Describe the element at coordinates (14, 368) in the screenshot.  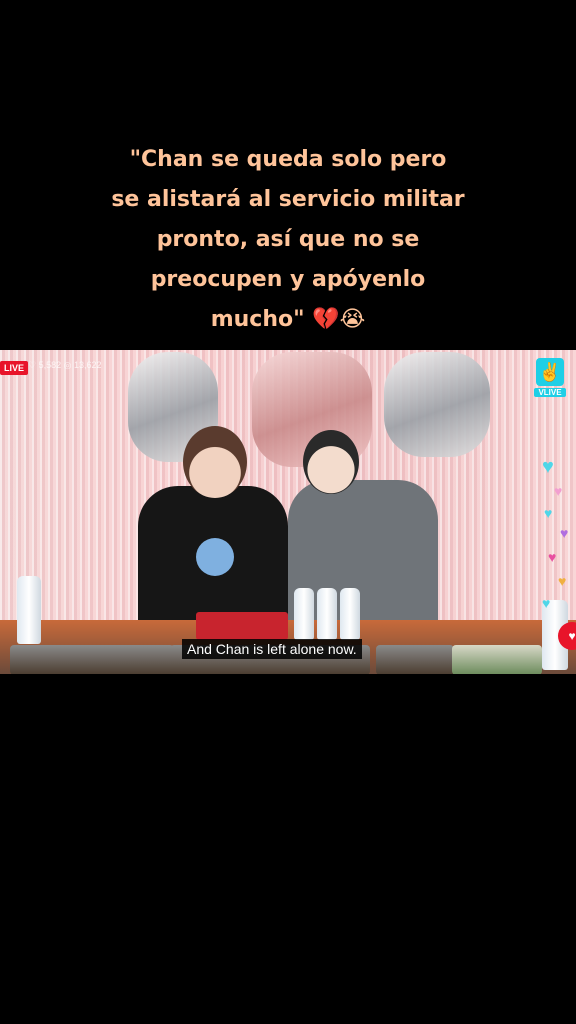
I see `live-badge: LIVE` at that location.